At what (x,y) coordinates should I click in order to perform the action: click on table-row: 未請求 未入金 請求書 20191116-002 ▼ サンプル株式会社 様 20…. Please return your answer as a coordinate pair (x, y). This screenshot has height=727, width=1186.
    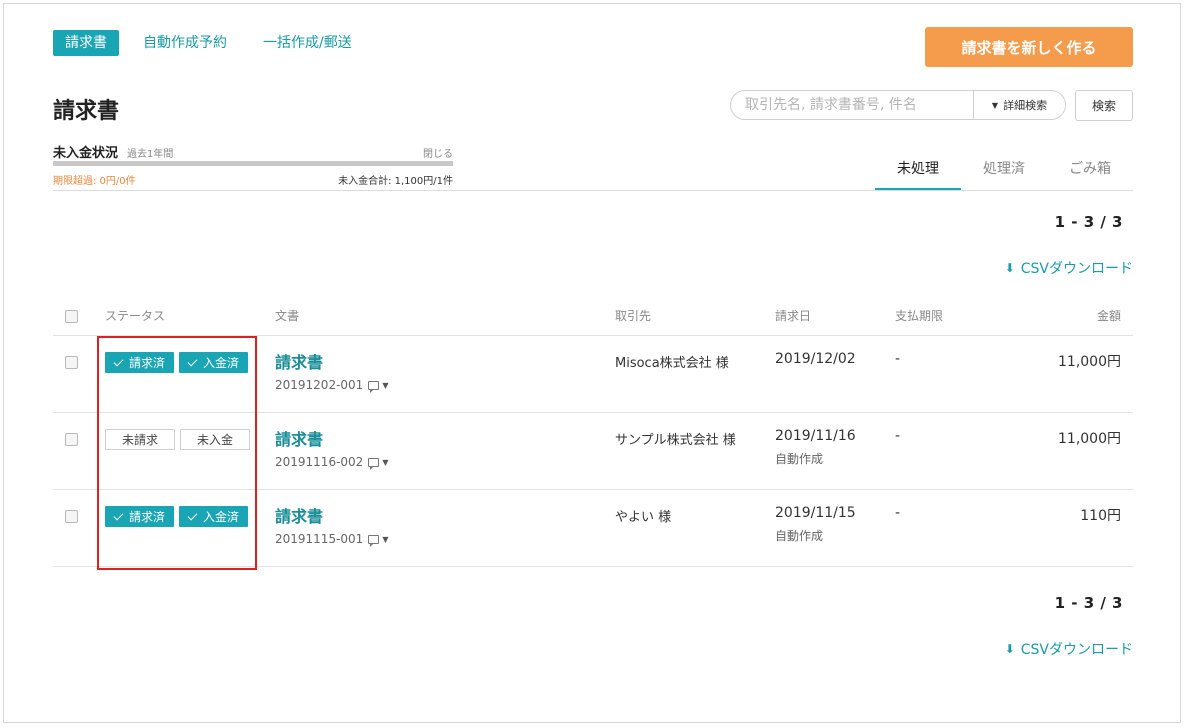
    Looking at the image, I should click on (593, 451).